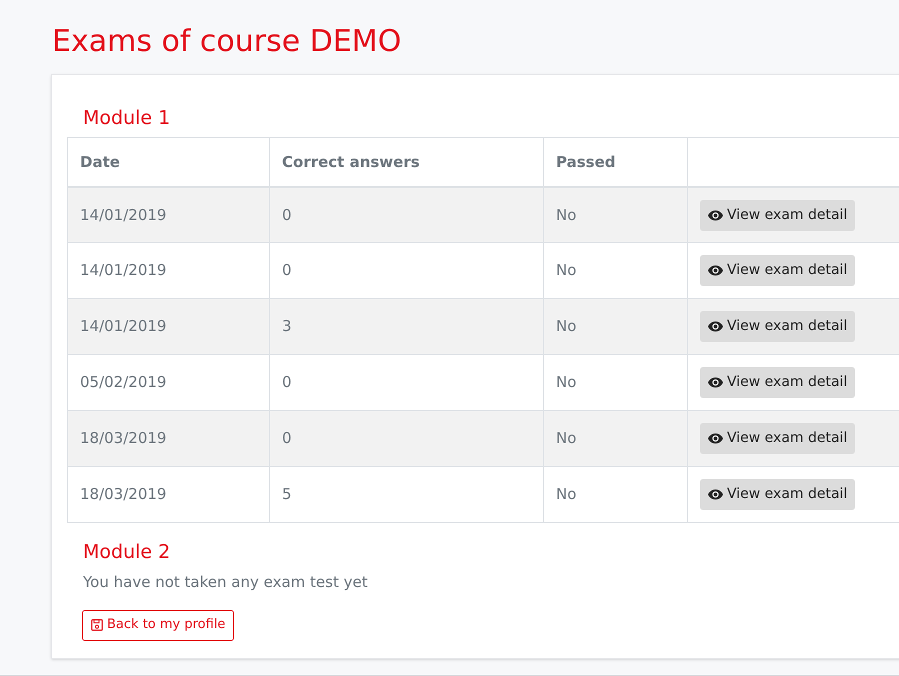  I want to click on column-header: Date, so click(100, 161).